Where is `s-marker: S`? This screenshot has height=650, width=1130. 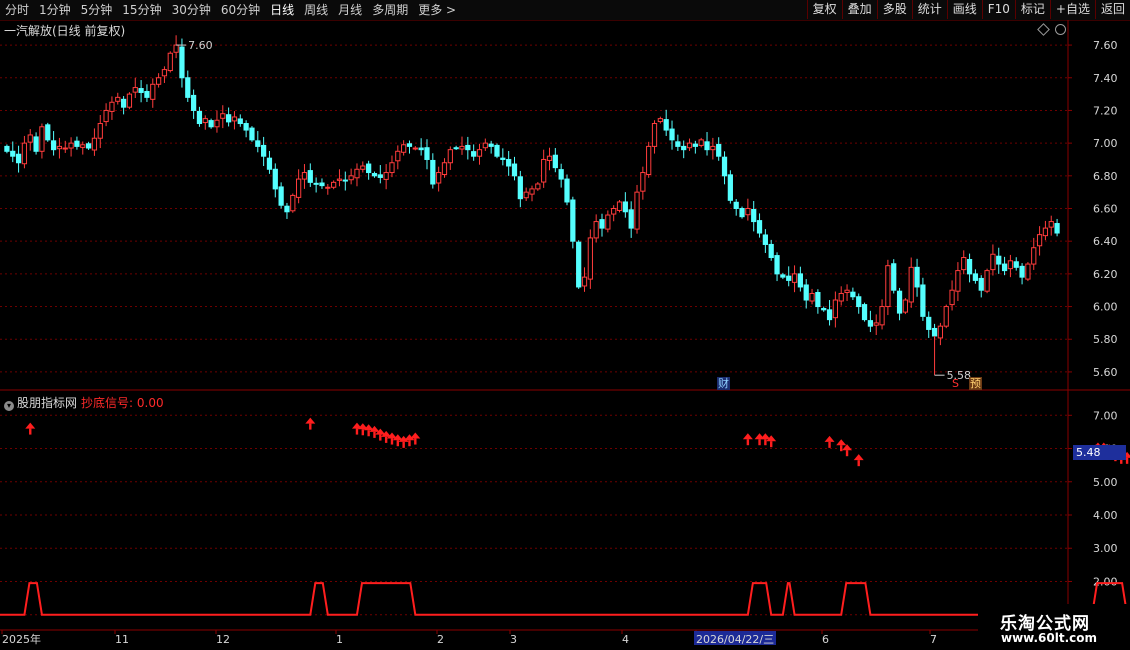
s-marker: S is located at coordinates (955, 383).